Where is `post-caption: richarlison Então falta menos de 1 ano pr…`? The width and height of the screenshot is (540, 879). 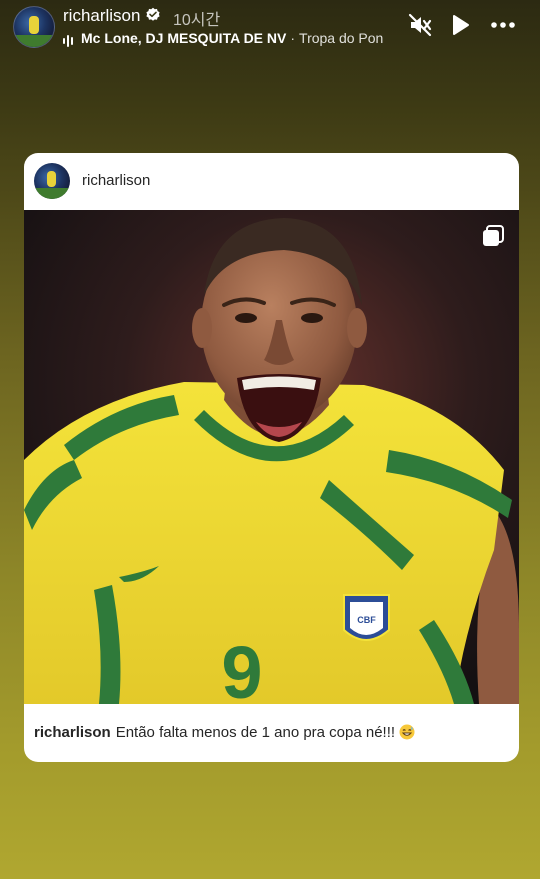
post-caption: richarlison Então falta menos de 1 ano pr… is located at coordinates (269, 732).